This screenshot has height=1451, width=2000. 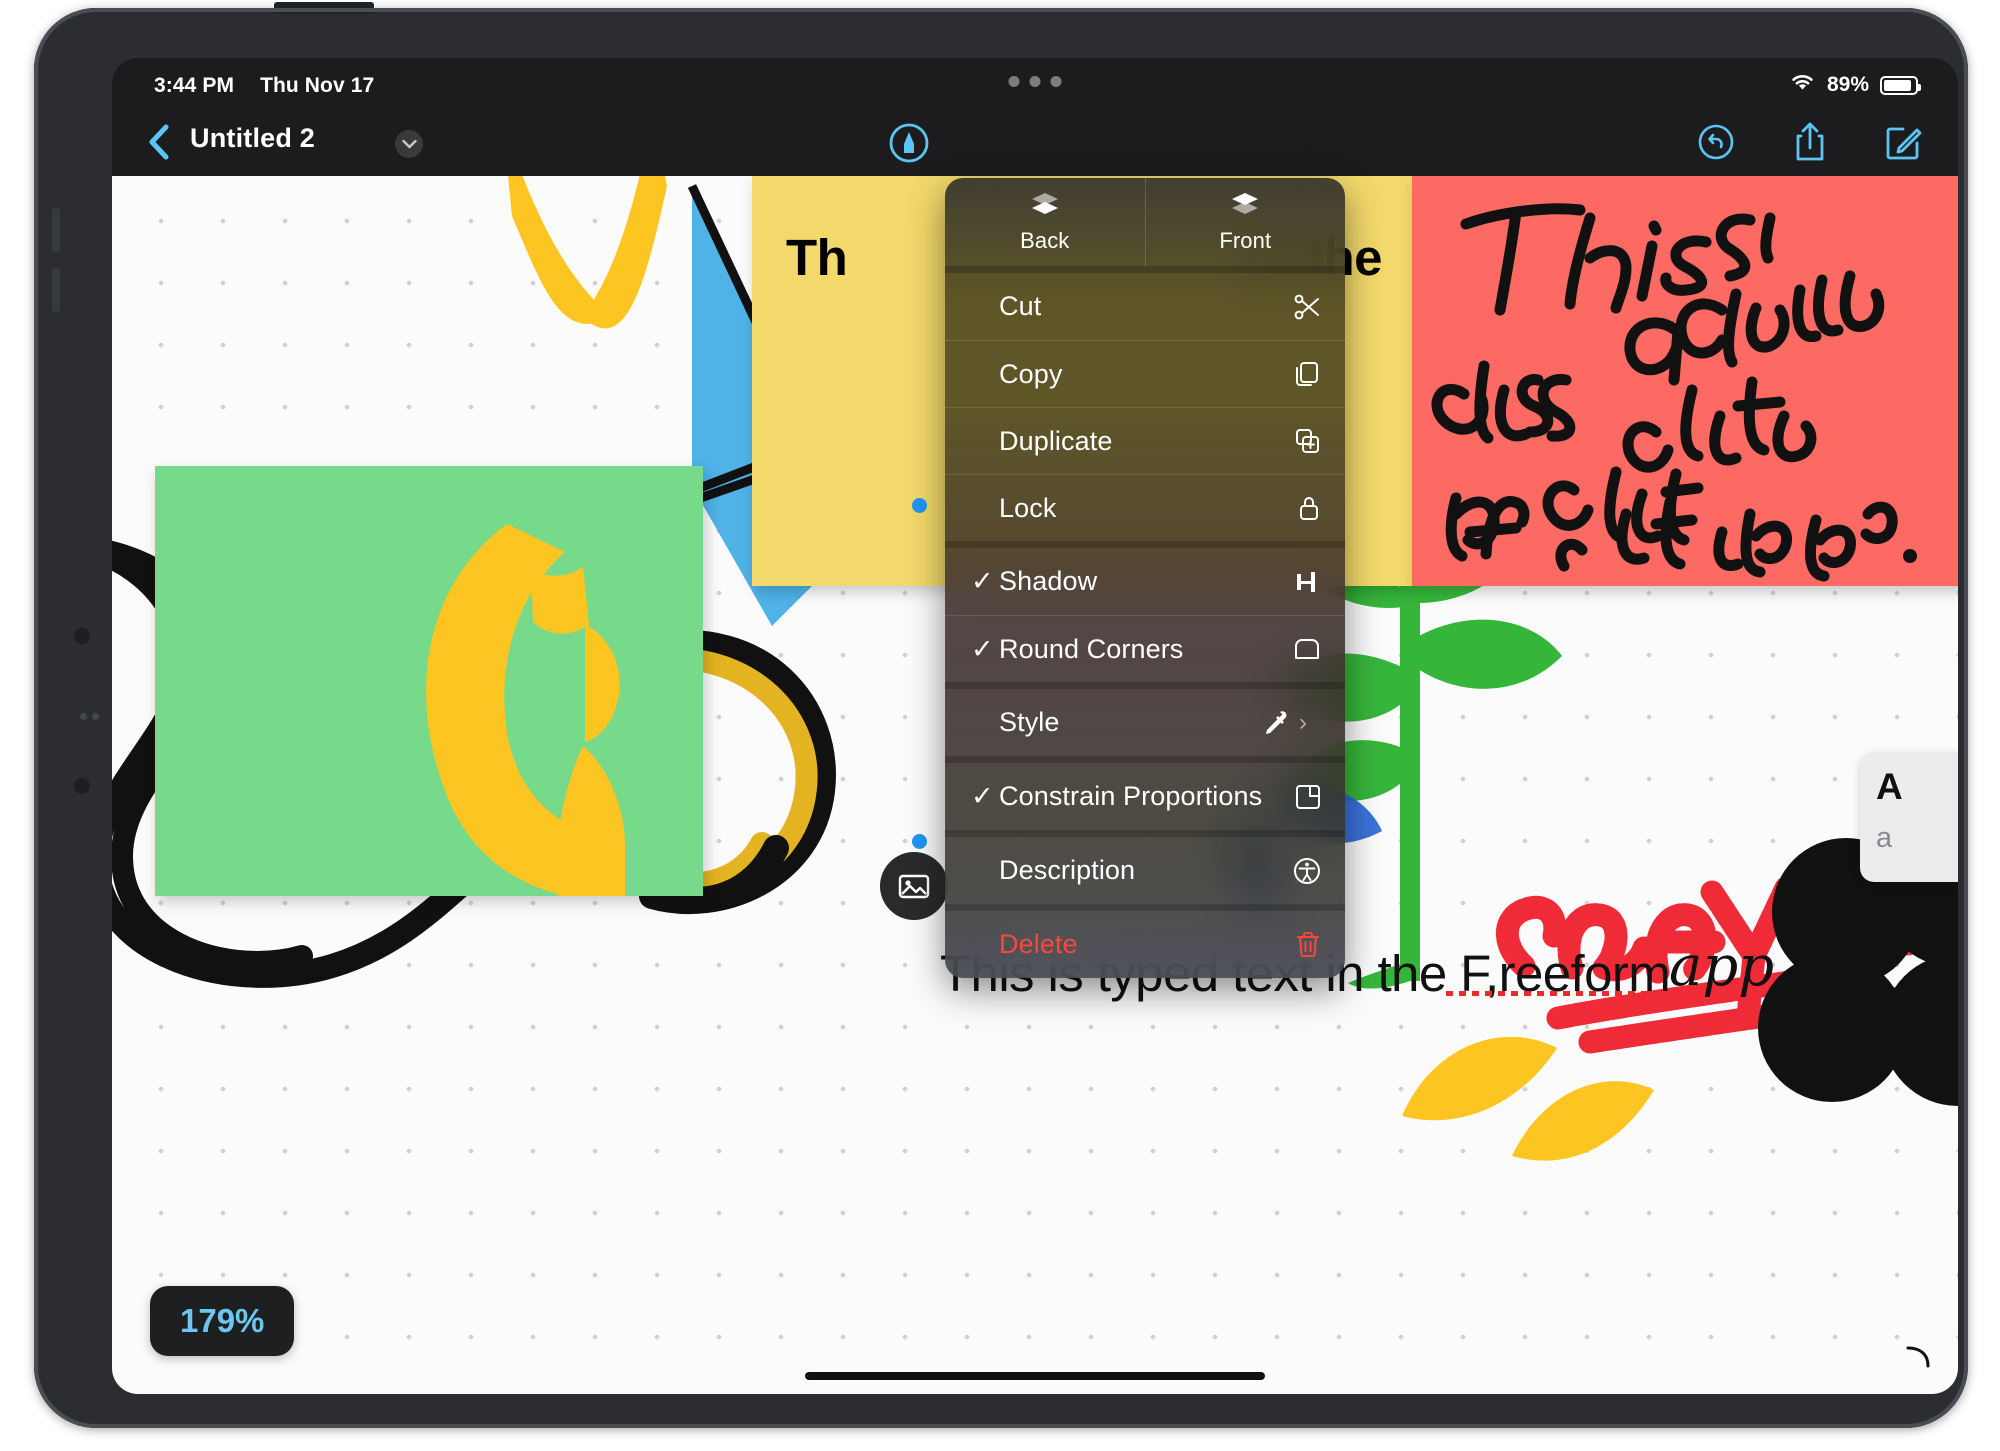 I want to click on send-to-back-button: Back, so click(x=1045, y=222).